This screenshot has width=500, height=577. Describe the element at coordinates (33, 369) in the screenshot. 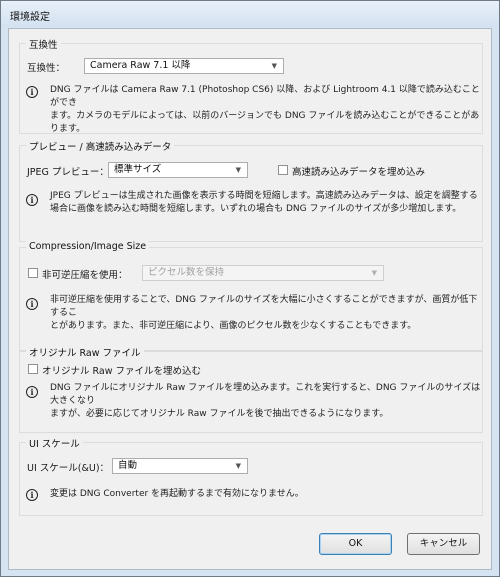

I see `embed-original-checkbox` at that location.